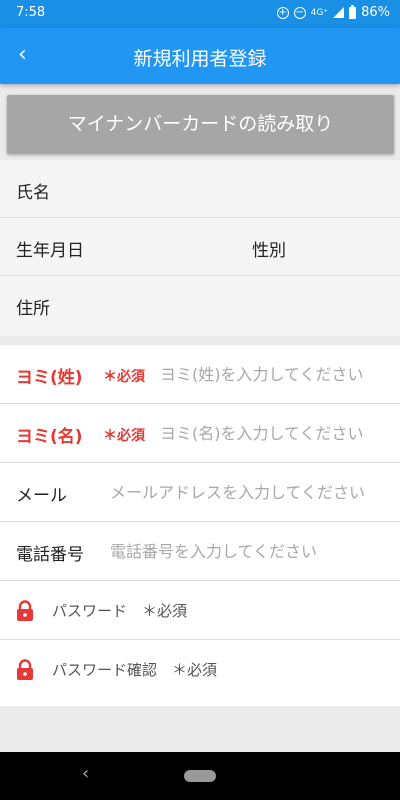  What do you see at coordinates (31, 12) in the screenshot?
I see `status-time: 7:58` at bounding box center [31, 12].